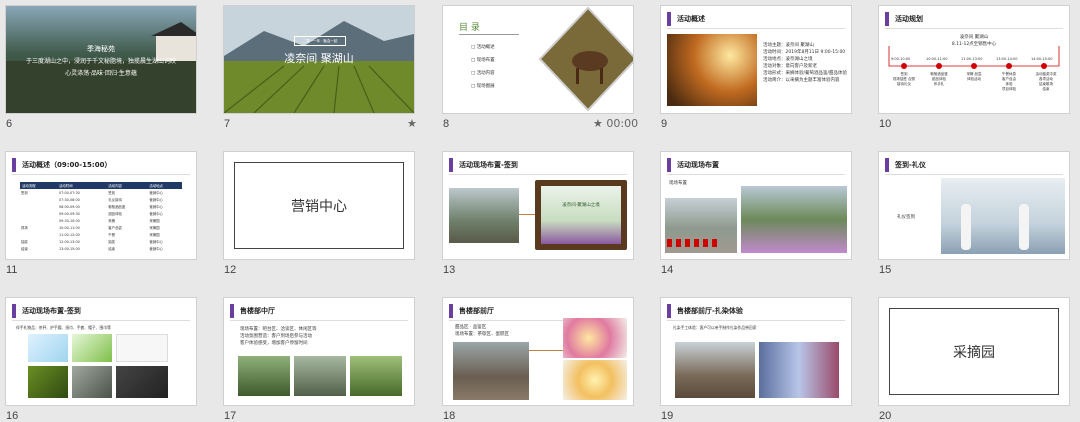 Image resolution: width=1080 pixels, height=422 pixels. I want to click on toc-list: □ 活动概述 □ 现场布置 □ 活动内容 □ 现场图展, so click(483, 67).